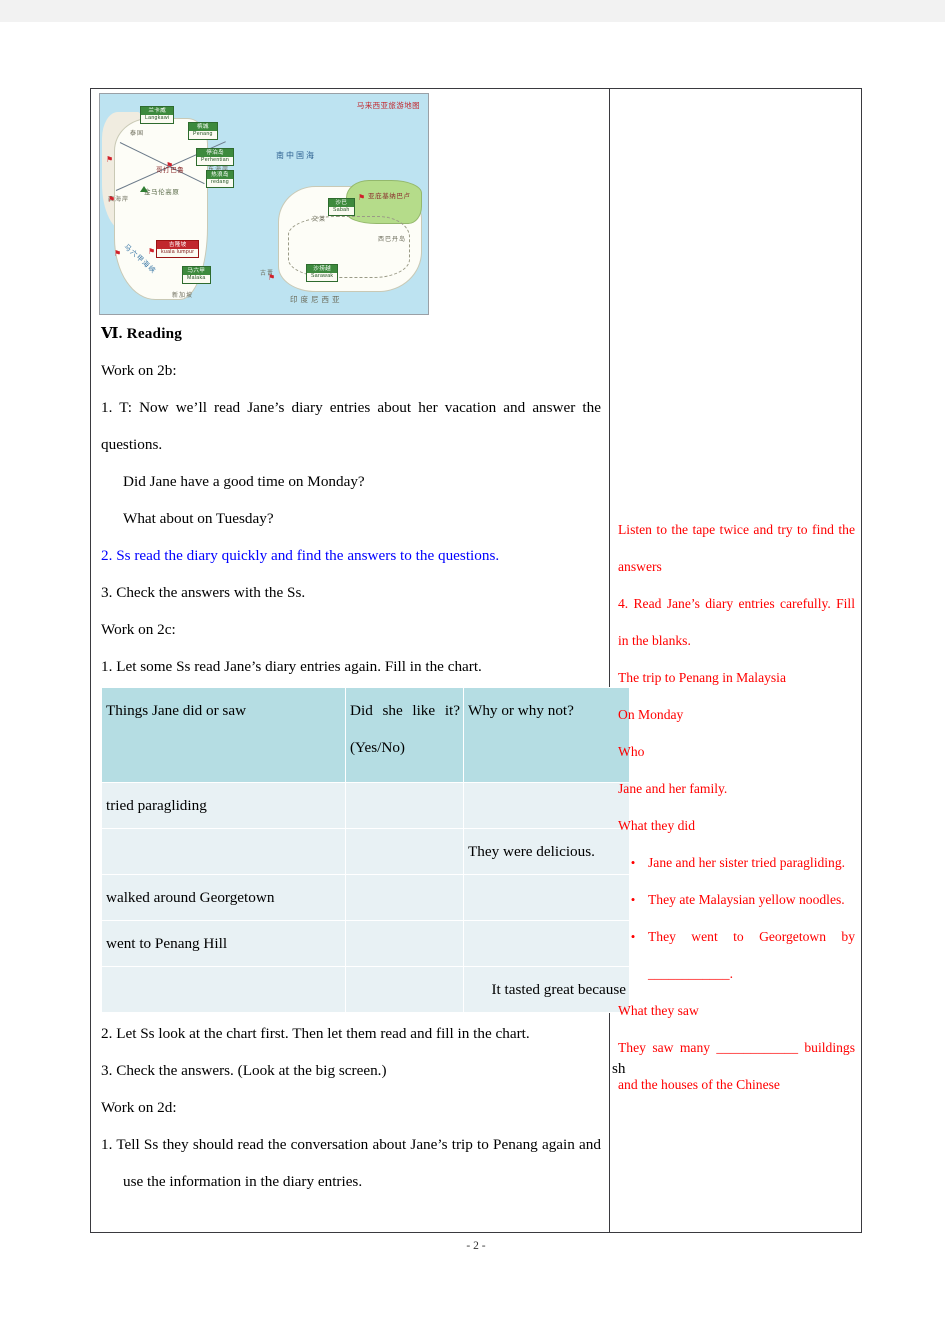  I want to click on right-bullet-item: • Jane and her sister tried paragliding., so click(736, 862).